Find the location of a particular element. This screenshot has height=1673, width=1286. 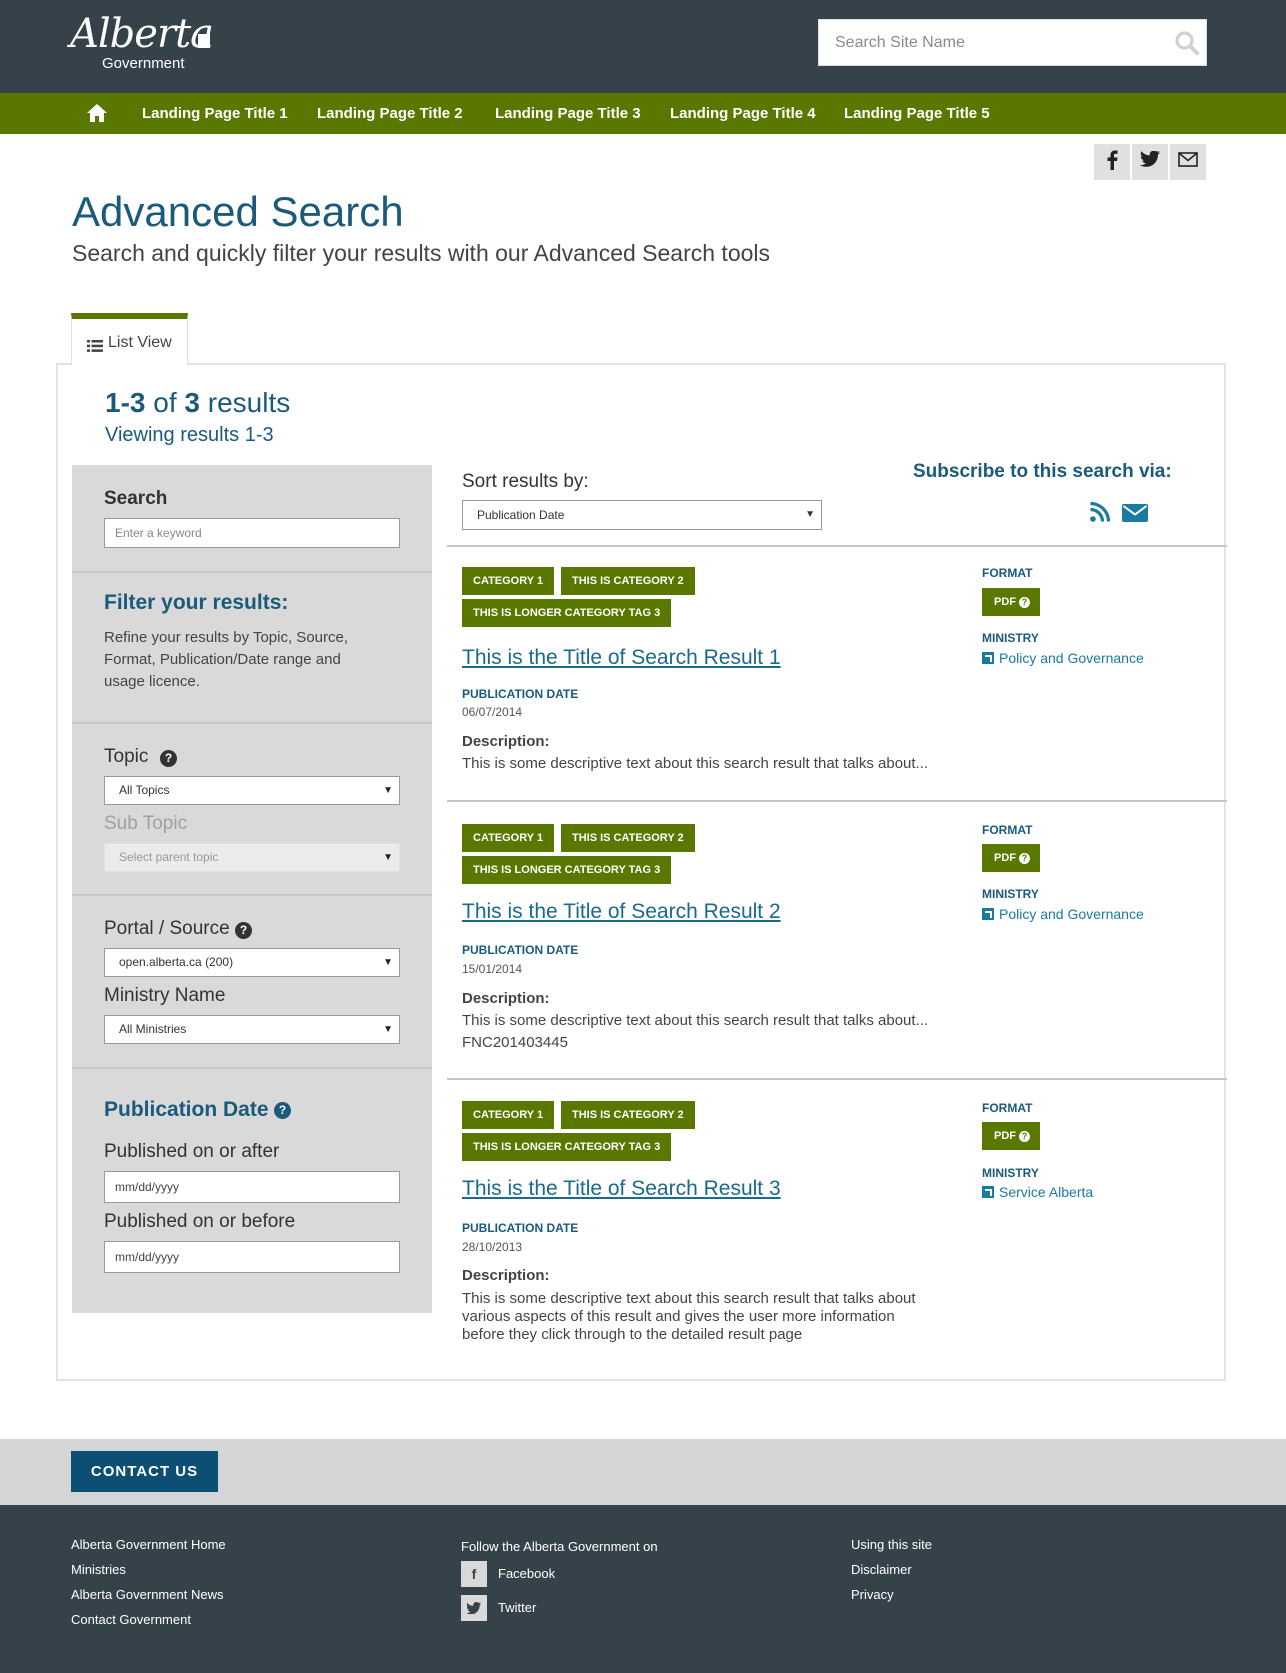

page-title: Advanced Search is located at coordinates (238, 211).